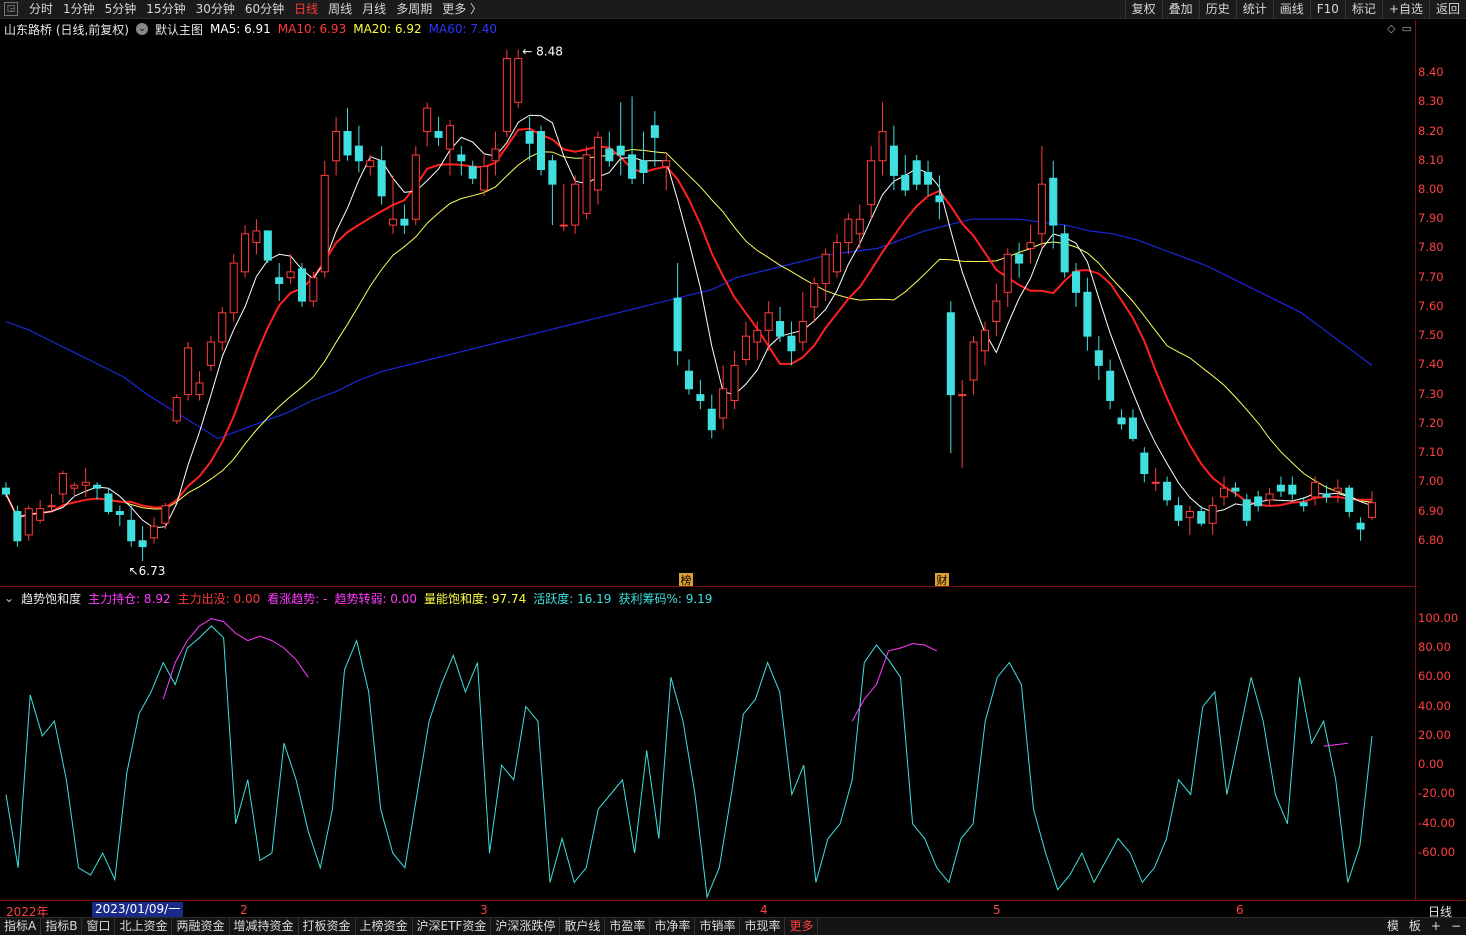 This screenshot has height=935, width=1466. What do you see at coordinates (62, 926) in the screenshot?
I see `bottom-tab-1: 指标B` at bounding box center [62, 926].